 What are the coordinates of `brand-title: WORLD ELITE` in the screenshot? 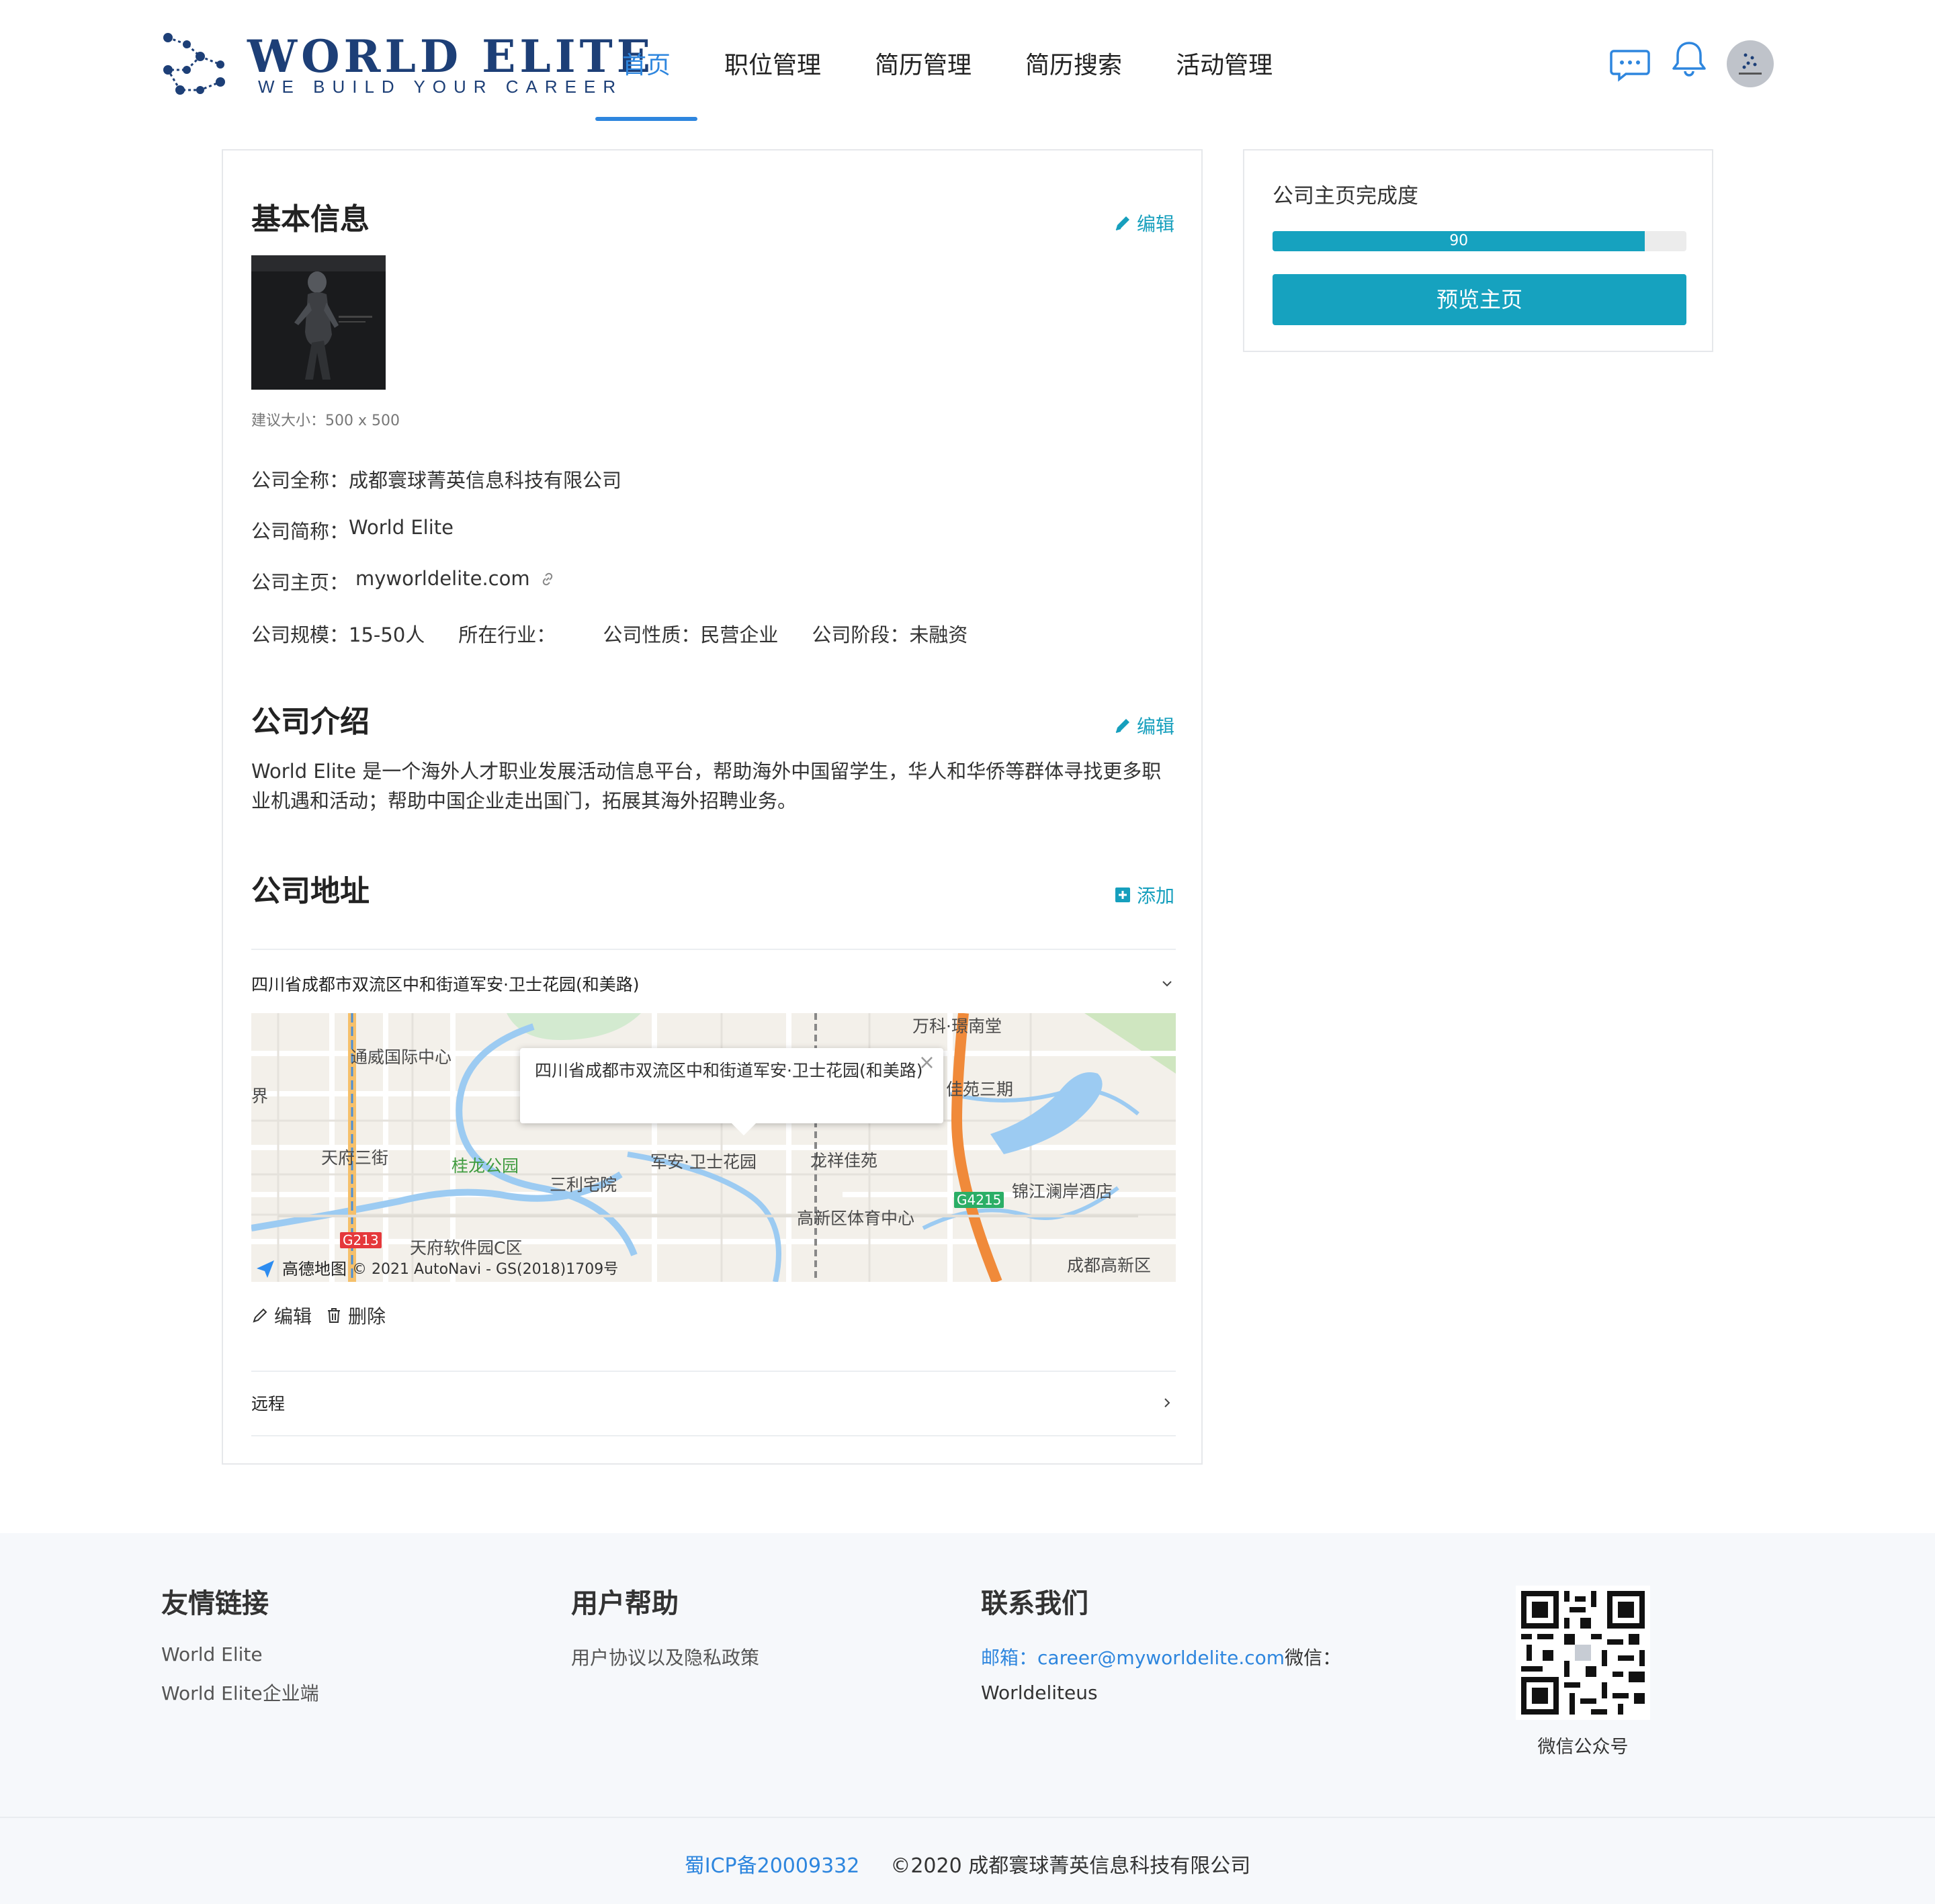 It's located at (451, 57).